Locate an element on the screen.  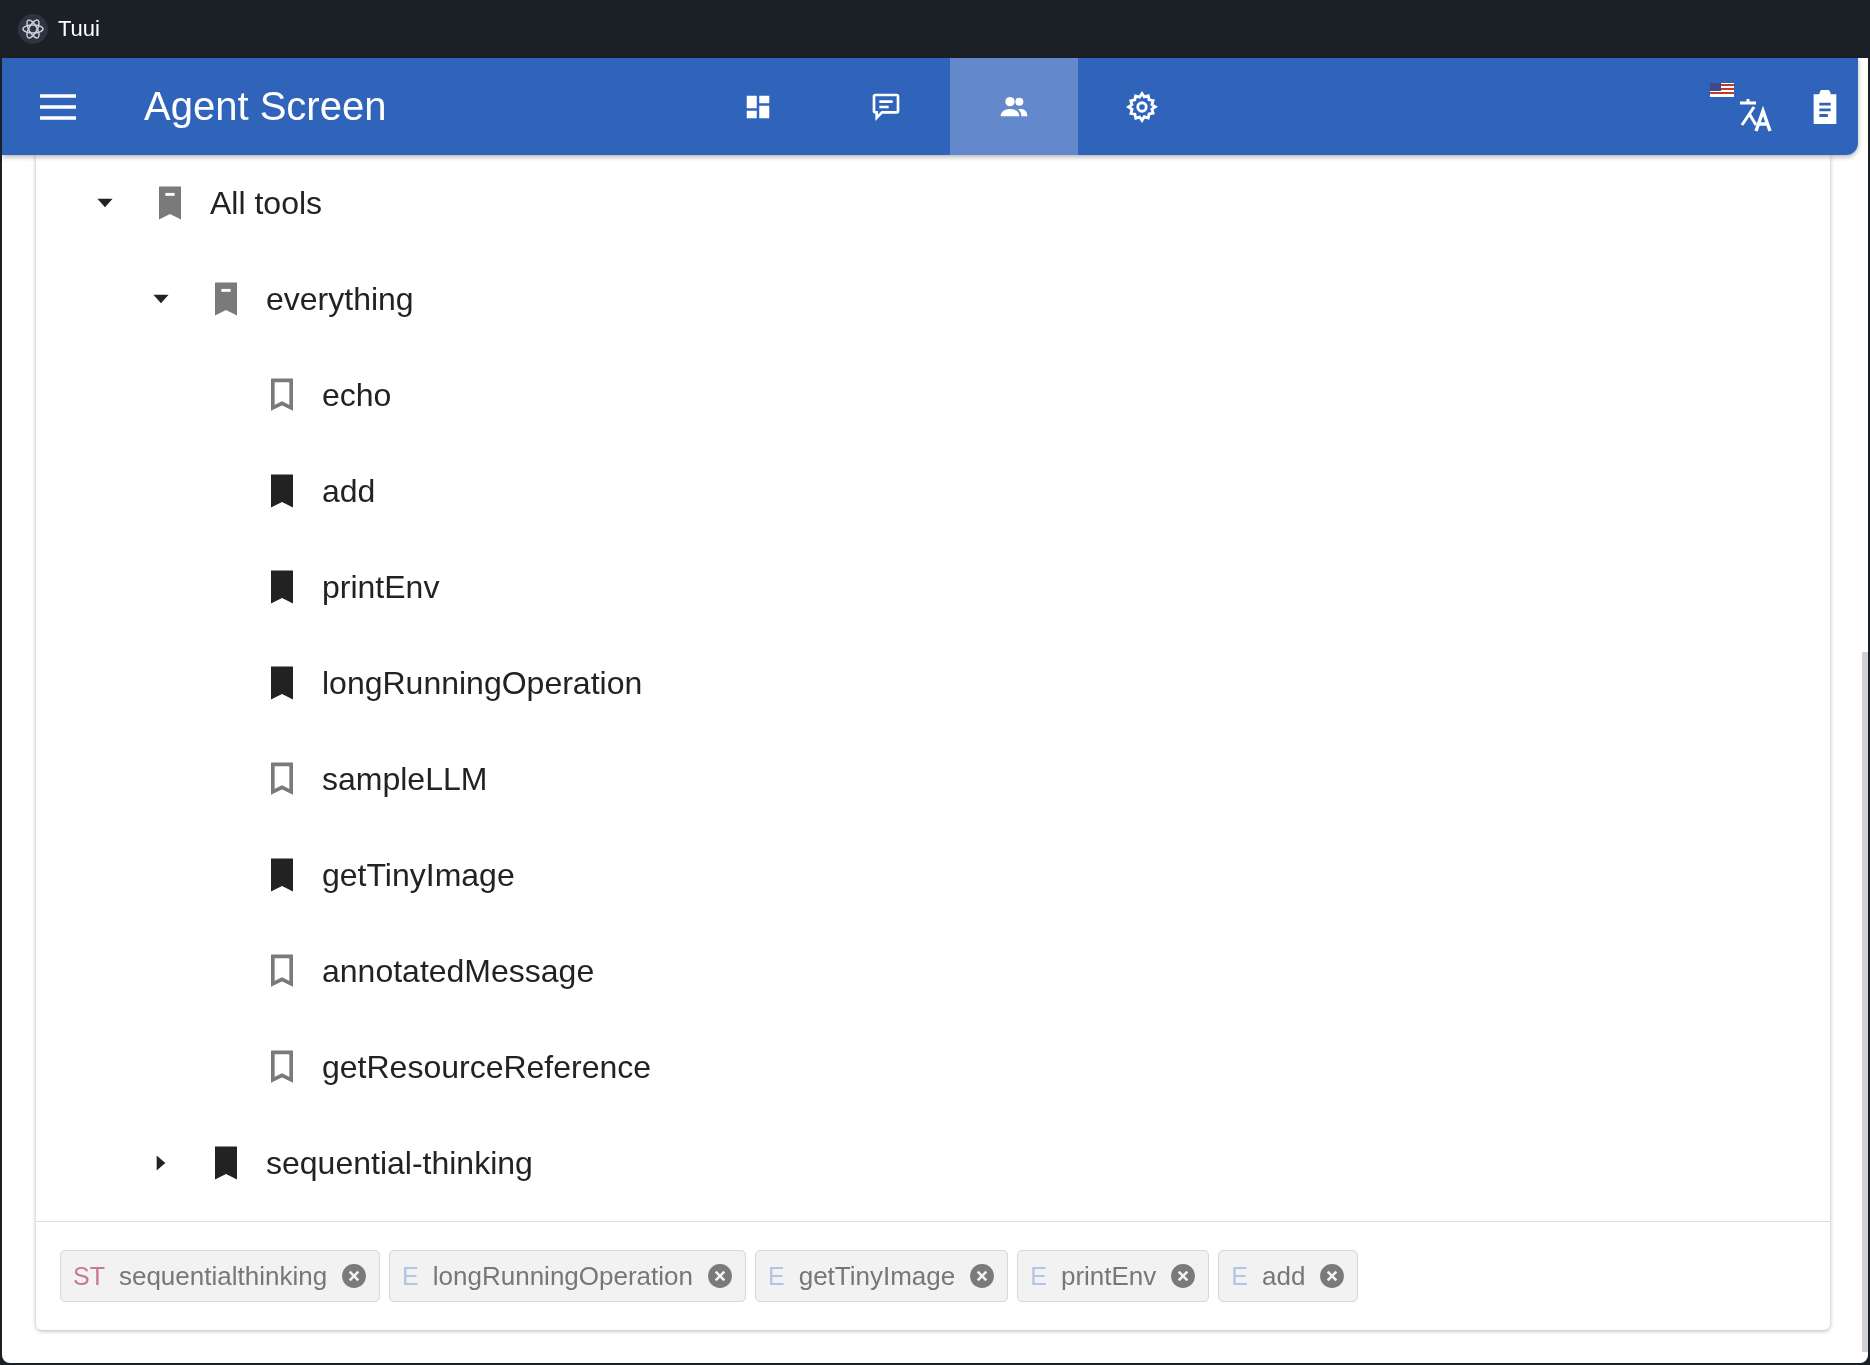
tool-chip: ST sequentialthinking is located at coordinates (220, 1276).